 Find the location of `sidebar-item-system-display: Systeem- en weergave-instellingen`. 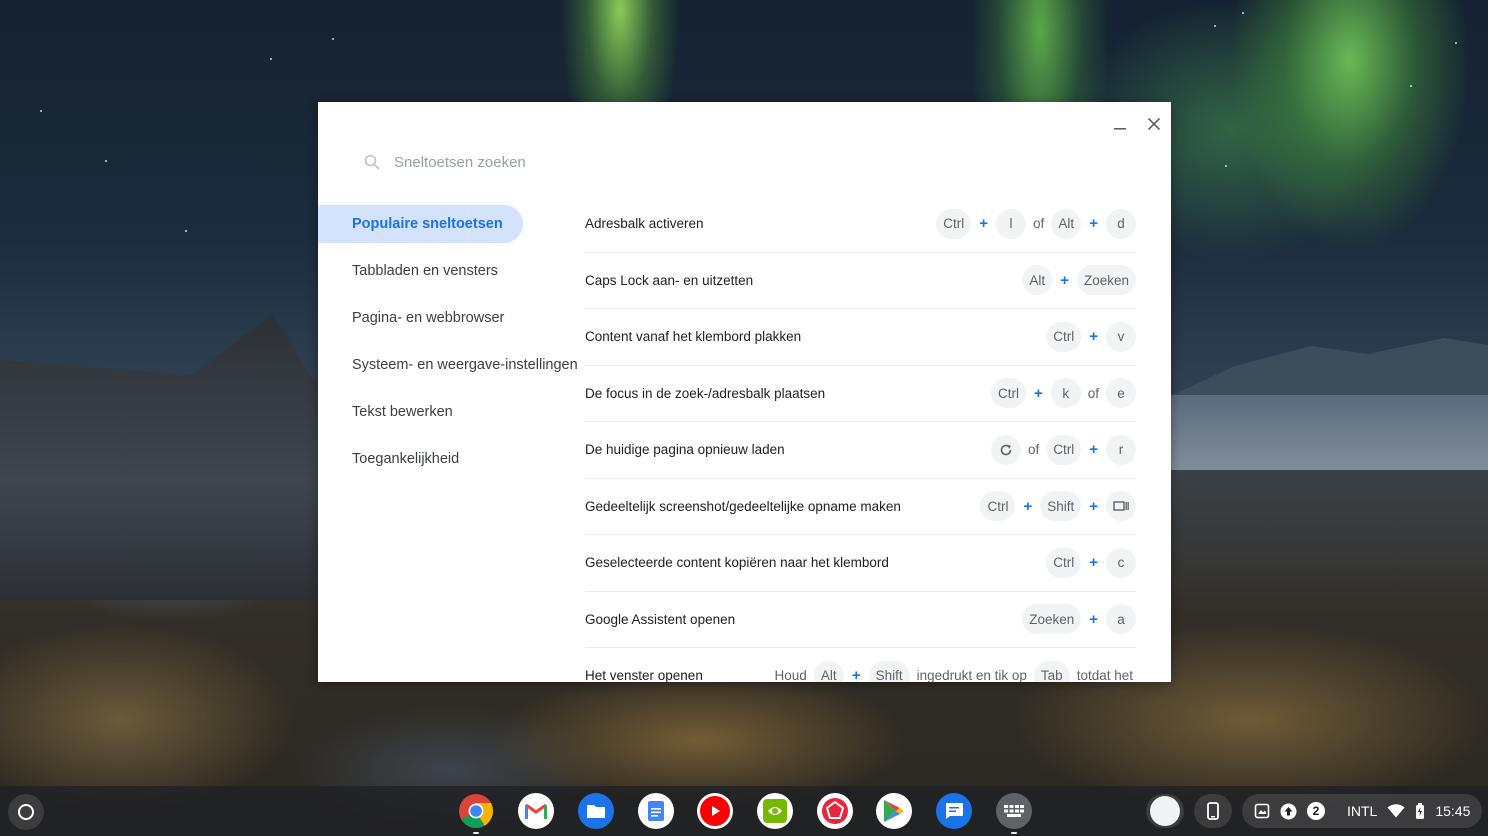

sidebar-item-system-display: Systeem- en weergave-instellingen is located at coordinates (448, 365).